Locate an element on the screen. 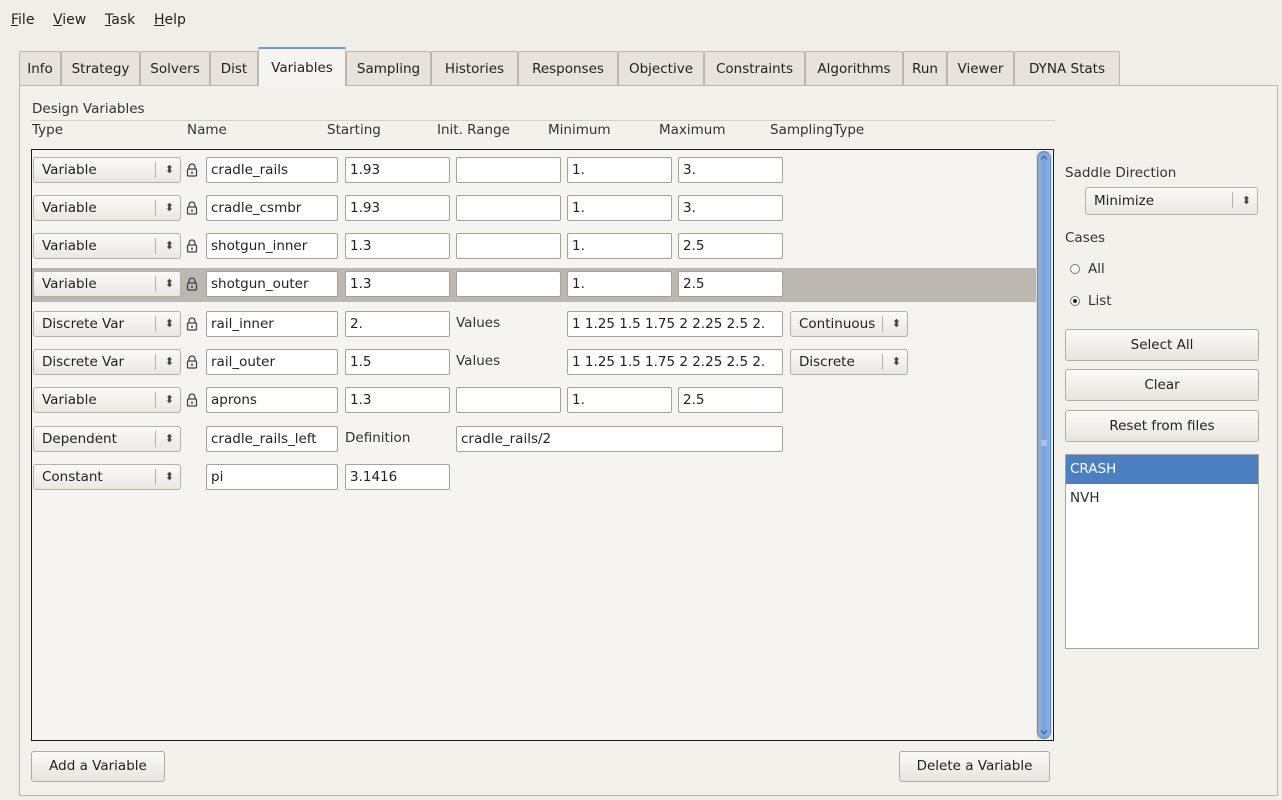  column-type: Type is located at coordinates (48, 130).